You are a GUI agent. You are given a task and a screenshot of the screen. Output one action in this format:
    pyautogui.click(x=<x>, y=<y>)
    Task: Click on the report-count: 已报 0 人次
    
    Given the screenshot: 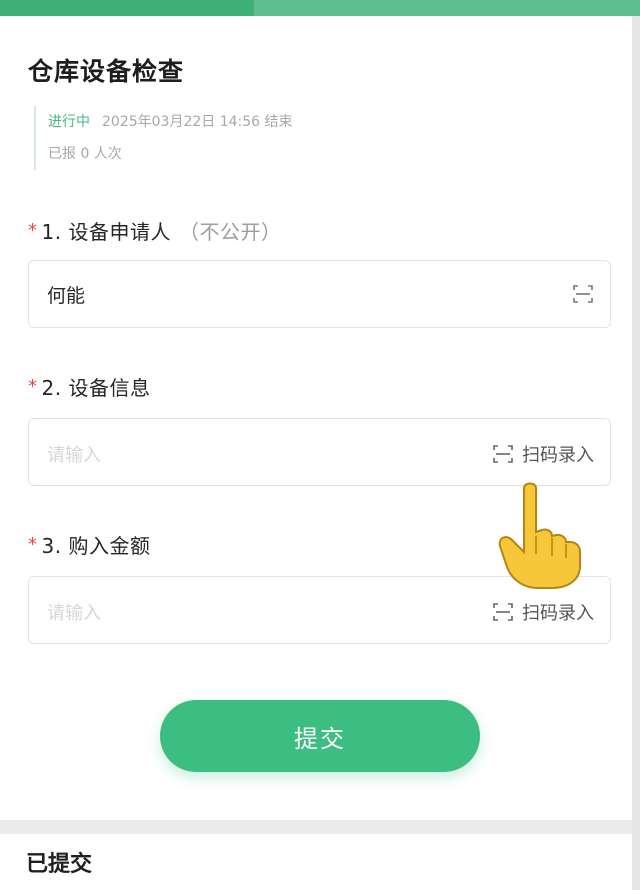 What is the action you would take?
    pyautogui.click(x=85, y=154)
    